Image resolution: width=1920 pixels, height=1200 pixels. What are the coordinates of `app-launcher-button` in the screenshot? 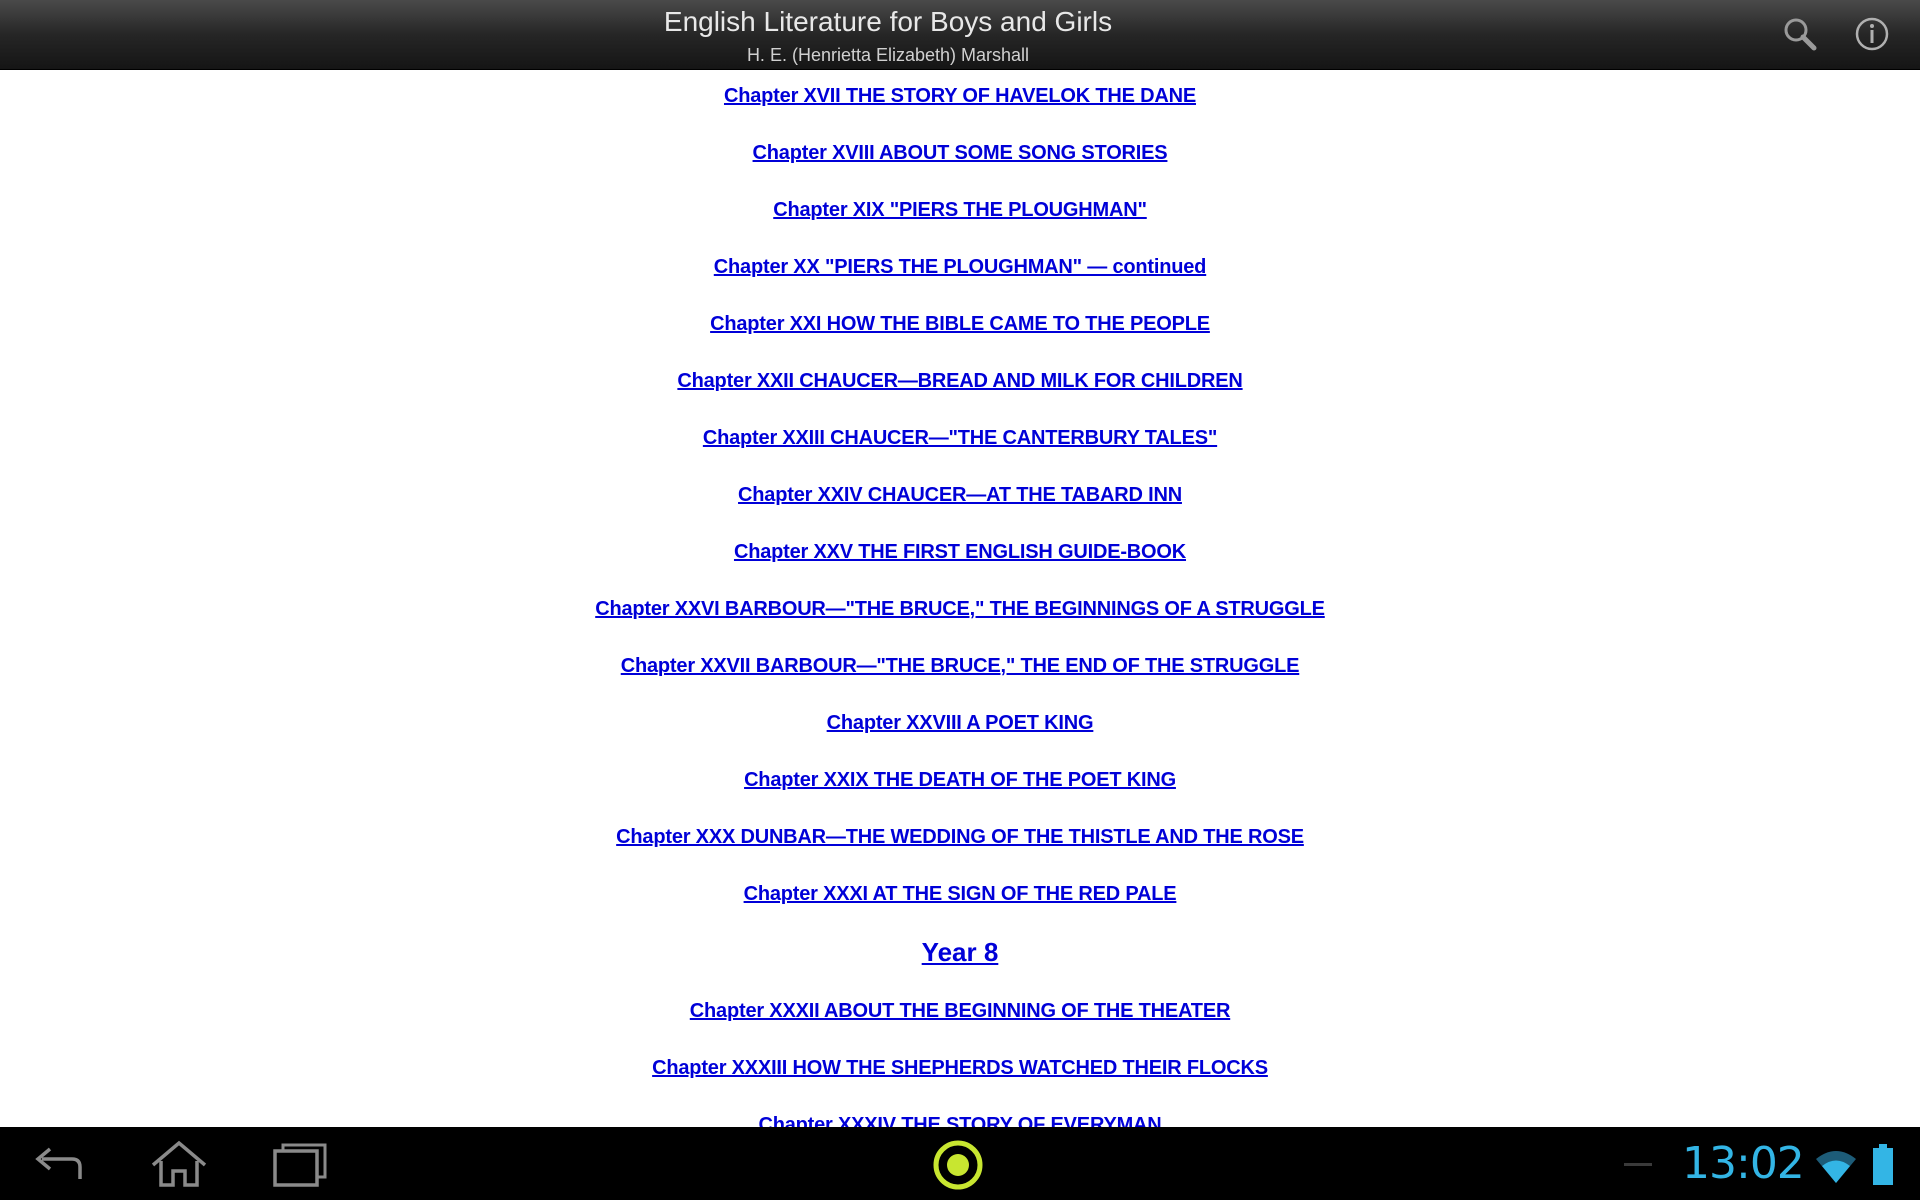 It's located at (958, 1165).